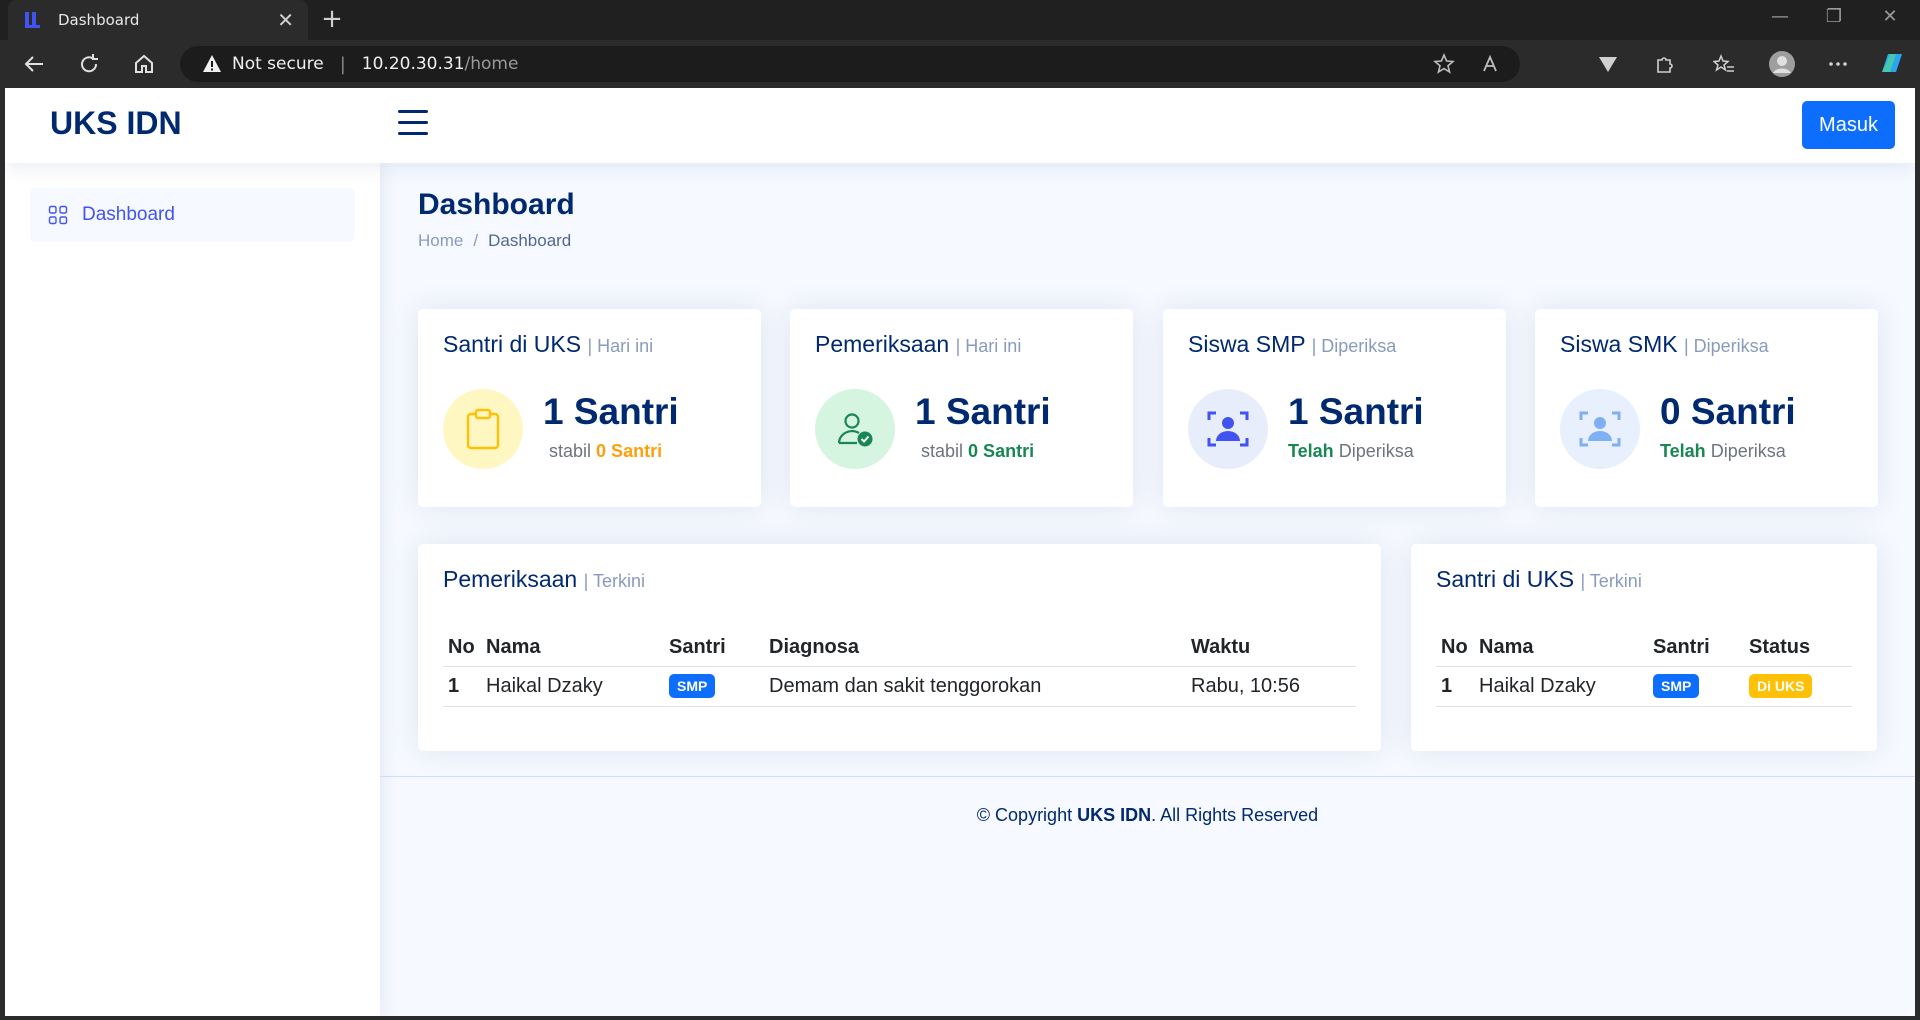 The height and width of the screenshot is (1020, 1920). I want to click on card-title: Pemeriksaan | Terkini, so click(544, 579).